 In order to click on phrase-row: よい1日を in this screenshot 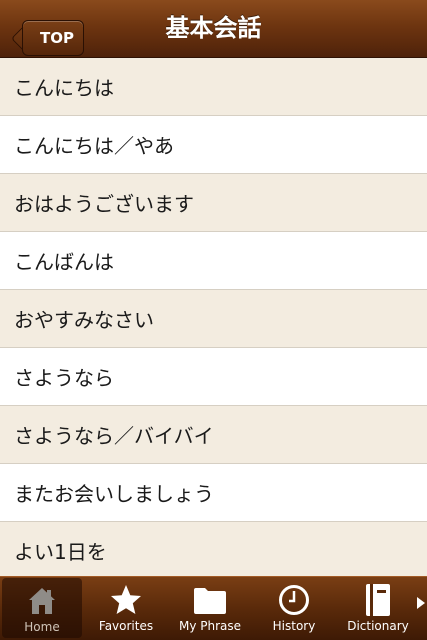, I will do `click(213, 549)`.